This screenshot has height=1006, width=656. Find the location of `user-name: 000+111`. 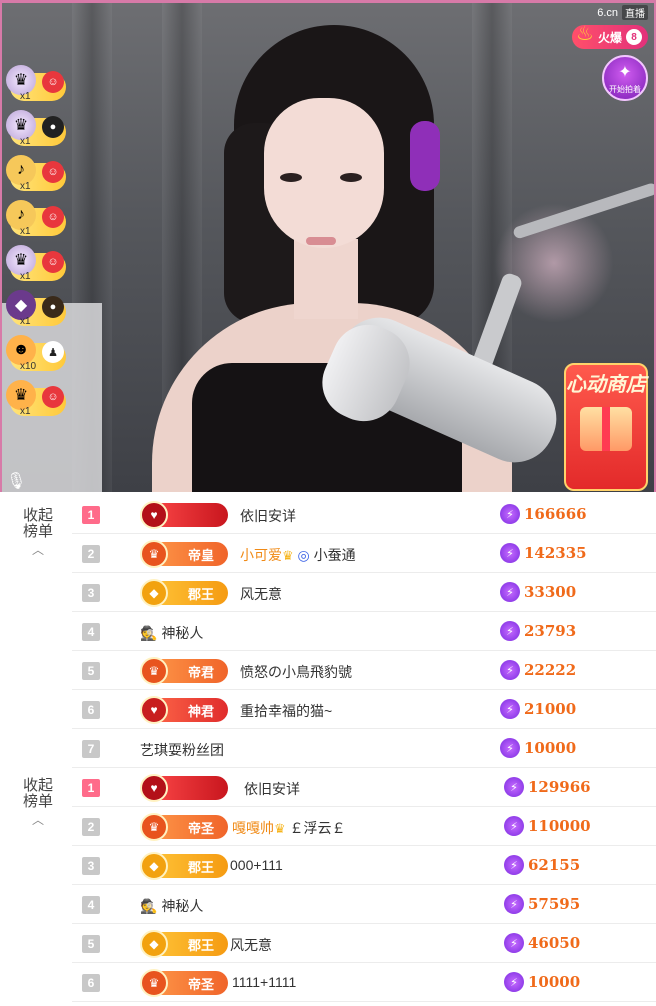

user-name: 000+111 is located at coordinates (256, 865).